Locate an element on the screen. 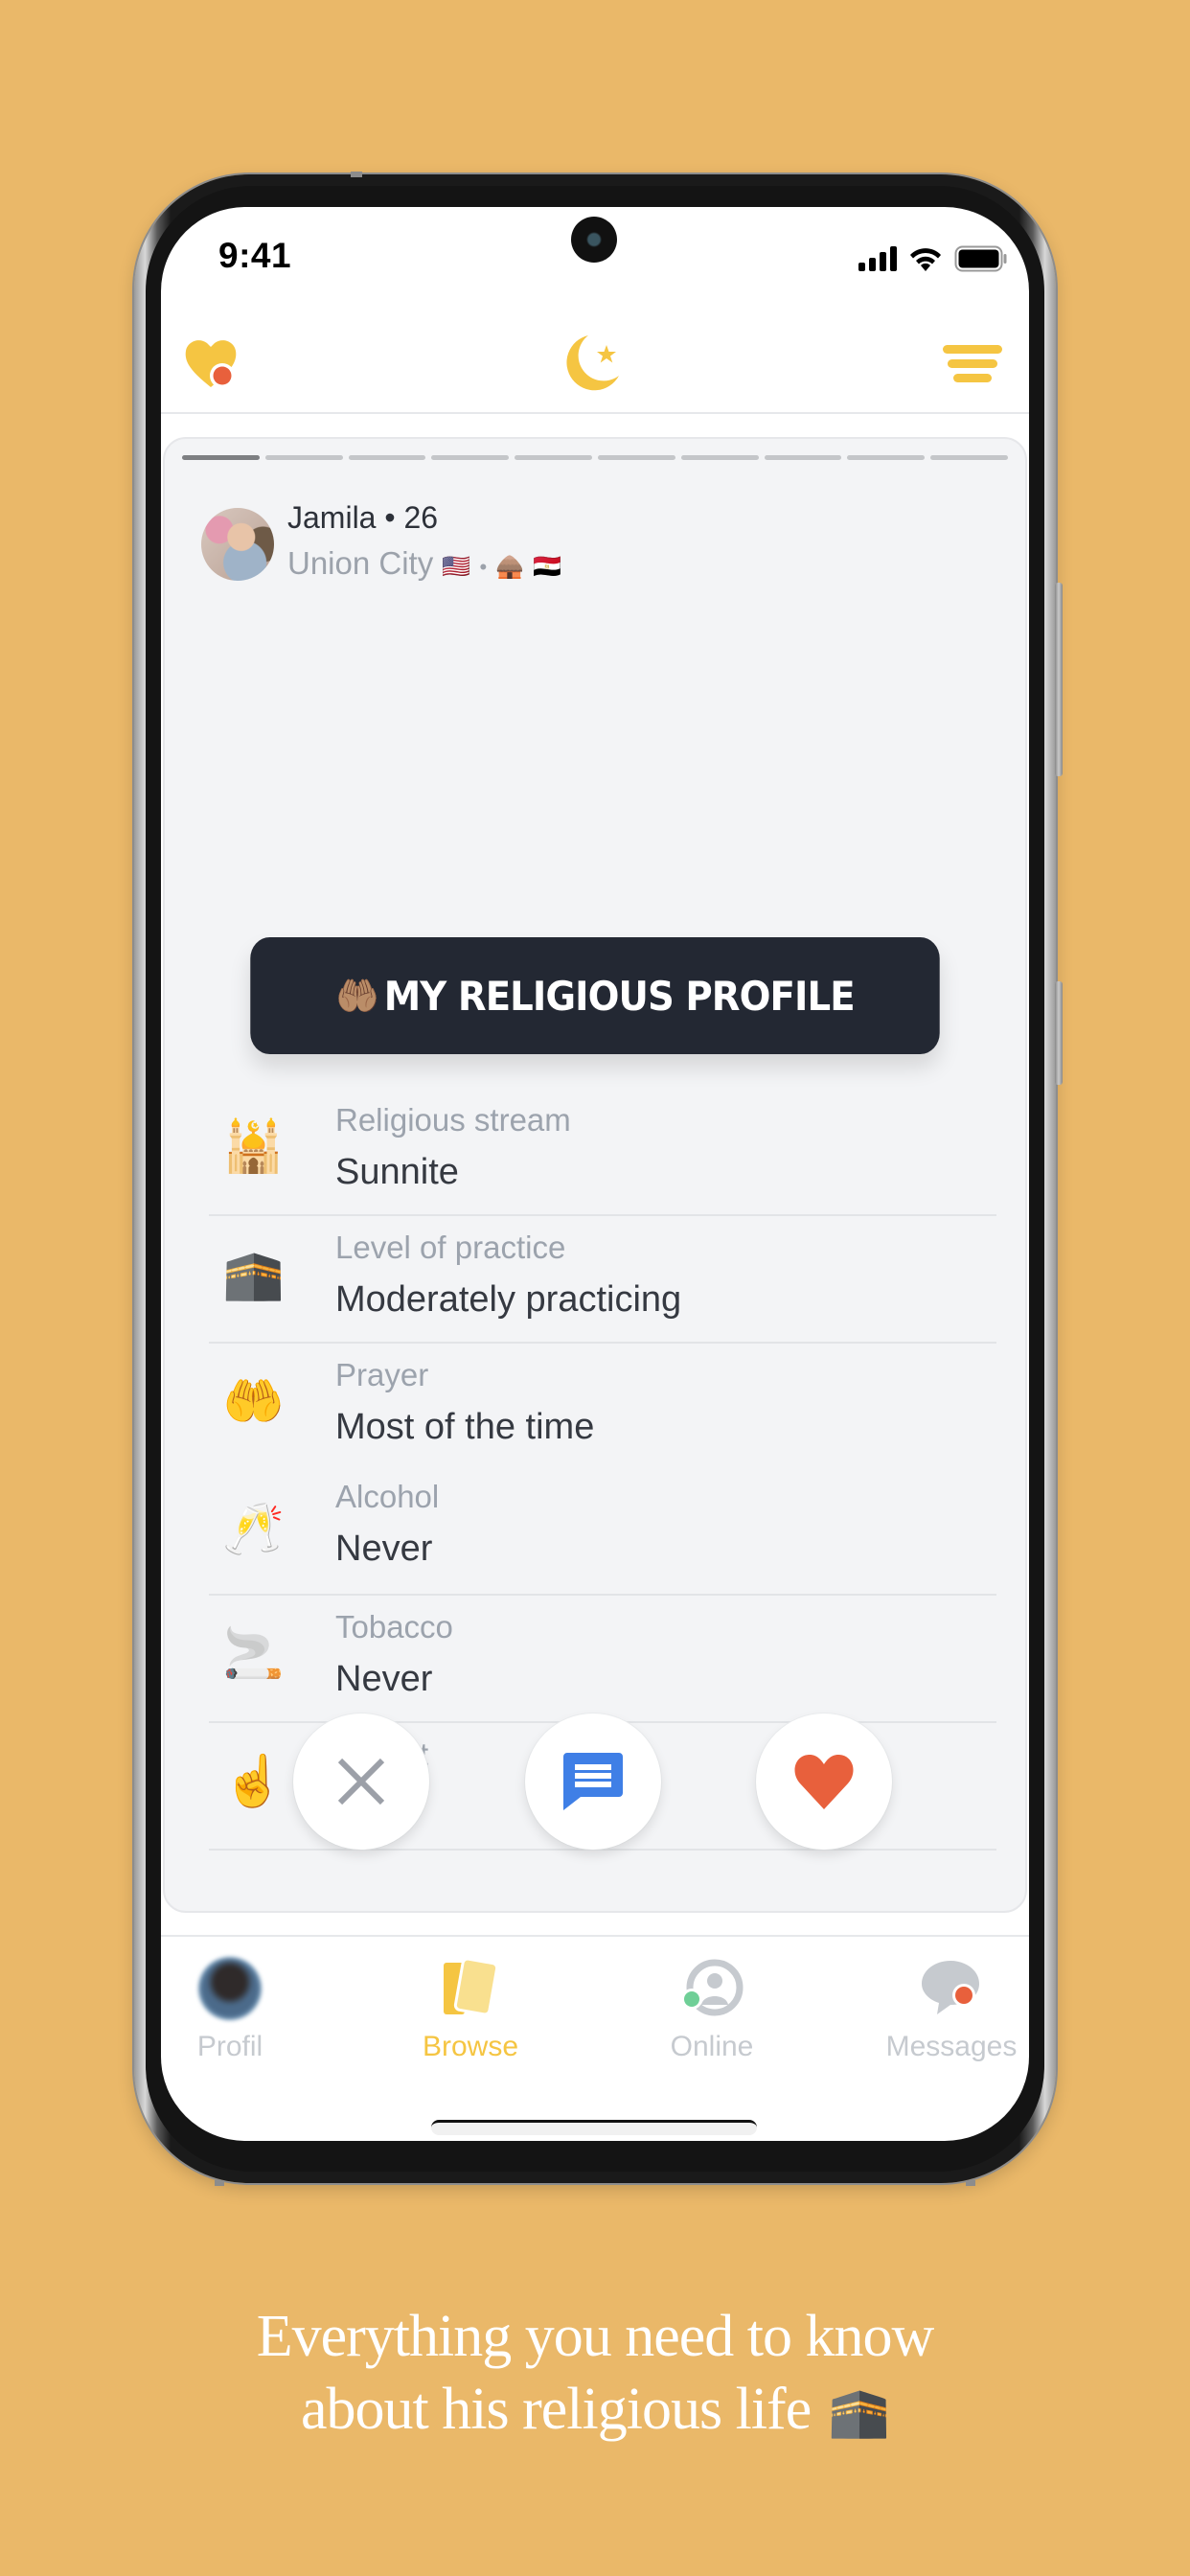 Image resolution: width=1190 pixels, height=2576 pixels. heart-notification-icon is located at coordinates (211, 362).